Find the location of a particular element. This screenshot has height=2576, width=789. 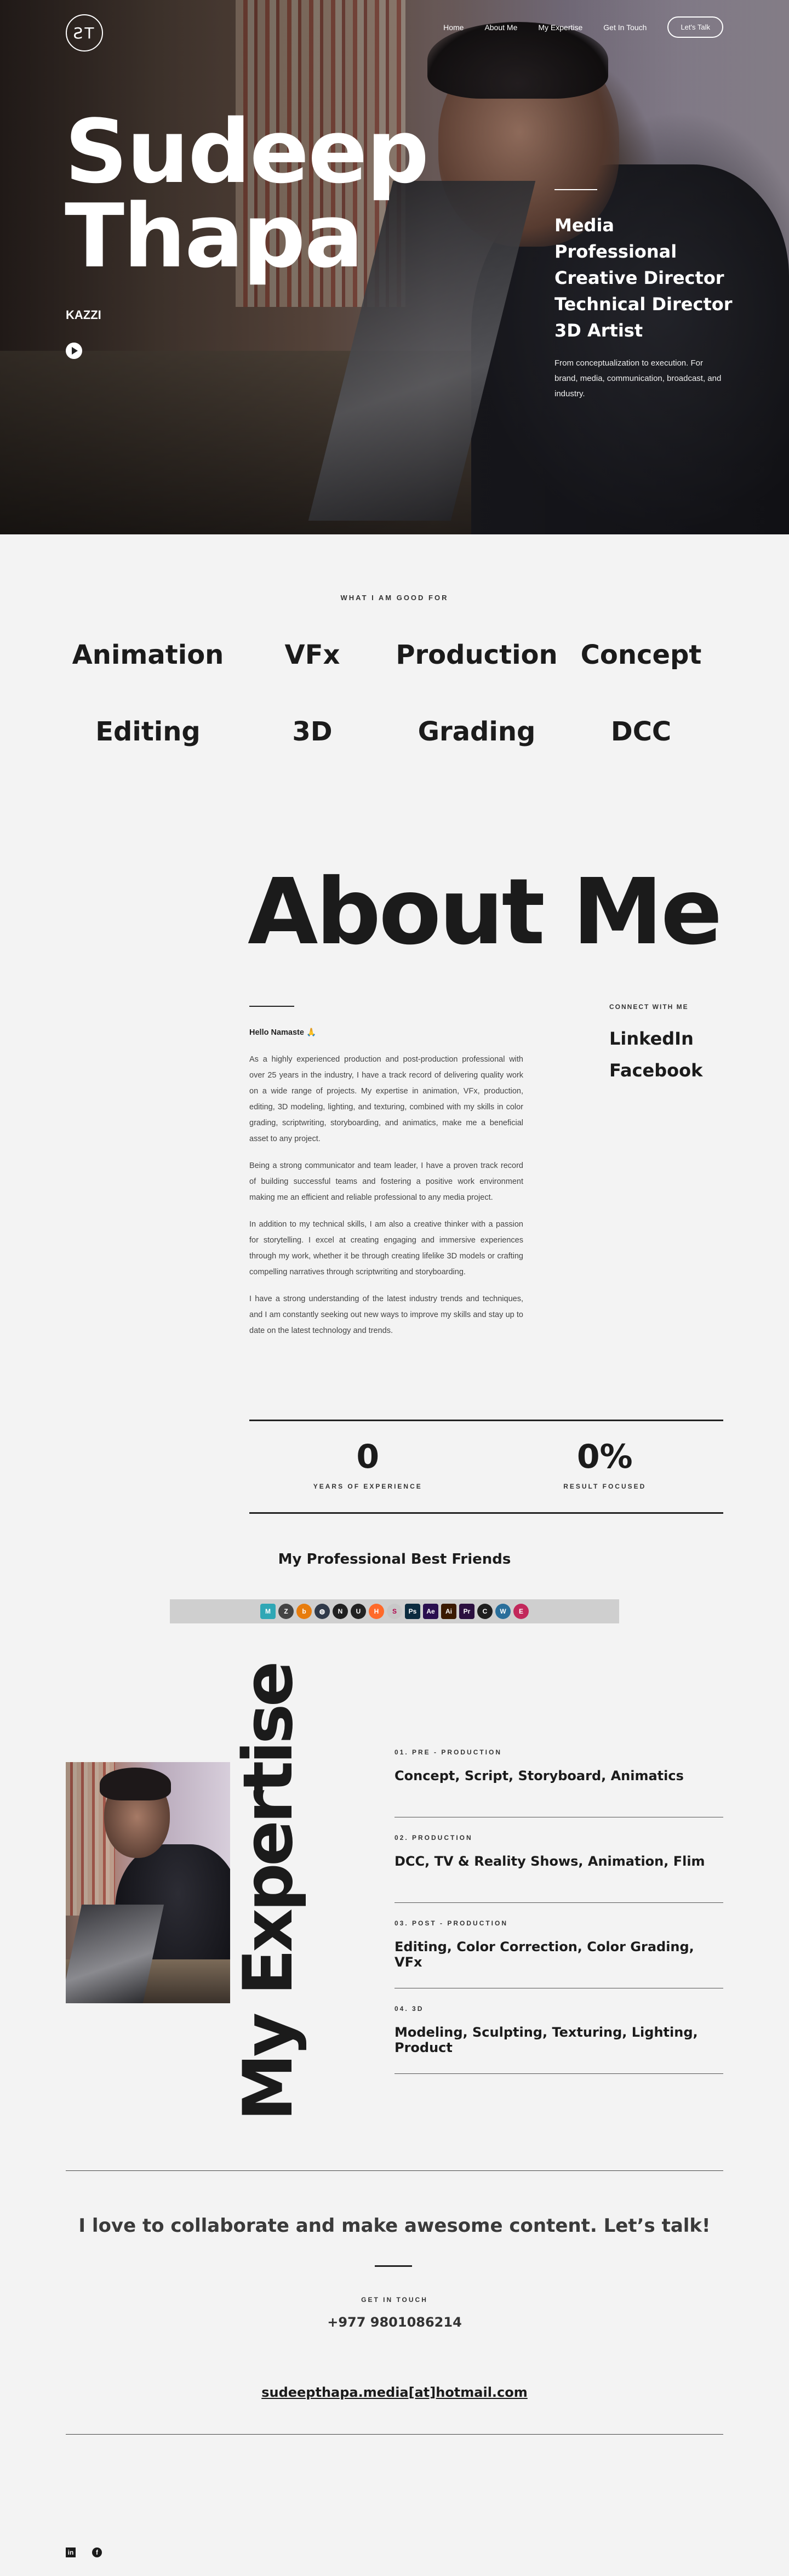

role-item: 3D Artist is located at coordinates (599, 330).